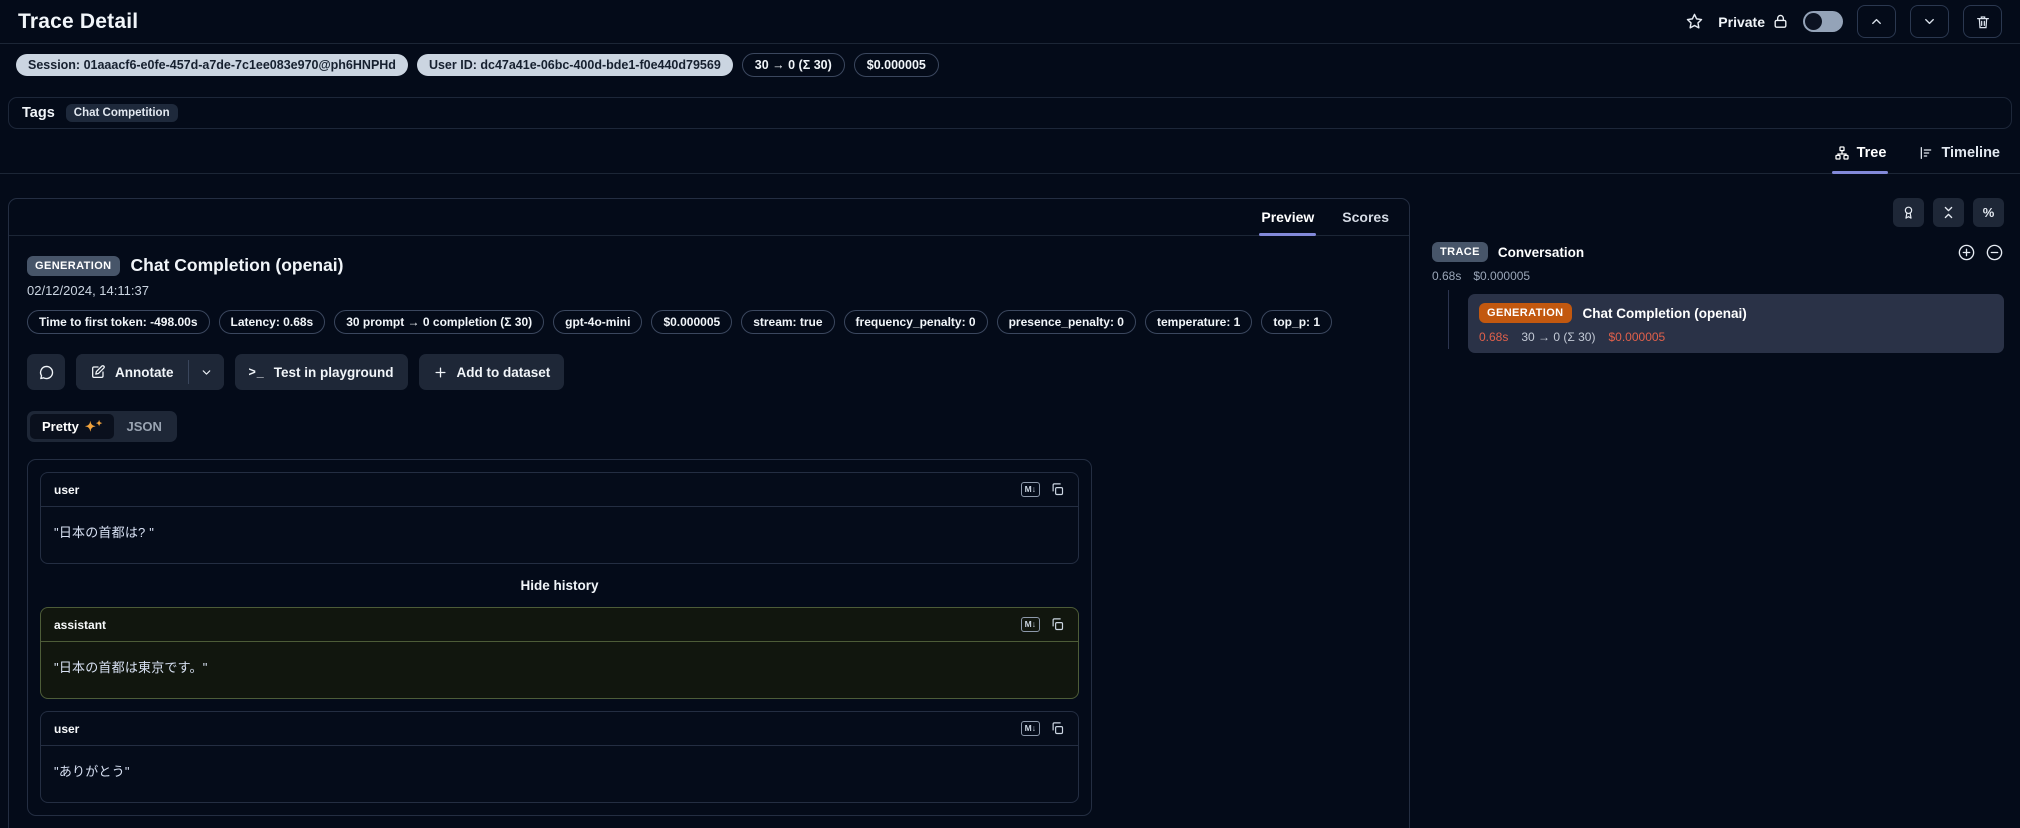  Describe the element at coordinates (1494, 337) in the screenshot. I see `generation-latency: 0.68s` at that location.